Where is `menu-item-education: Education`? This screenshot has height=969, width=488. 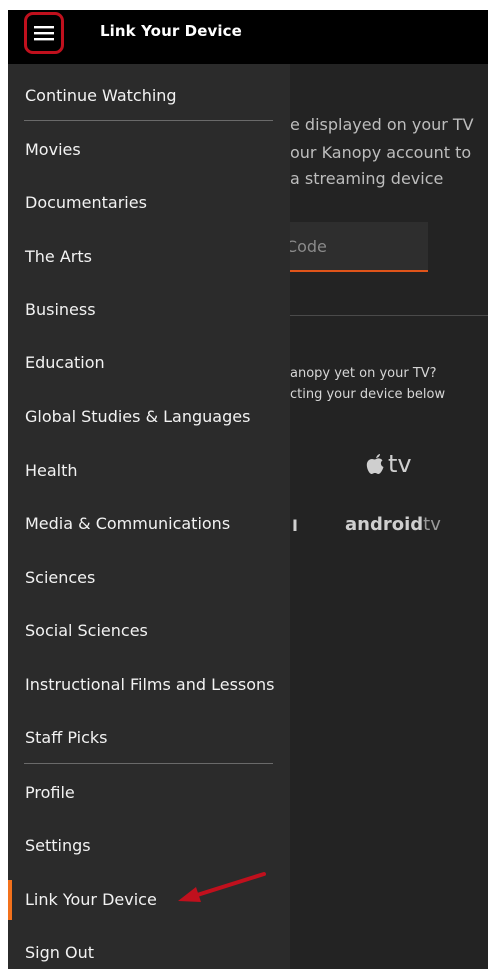 menu-item-education: Education is located at coordinates (149, 363).